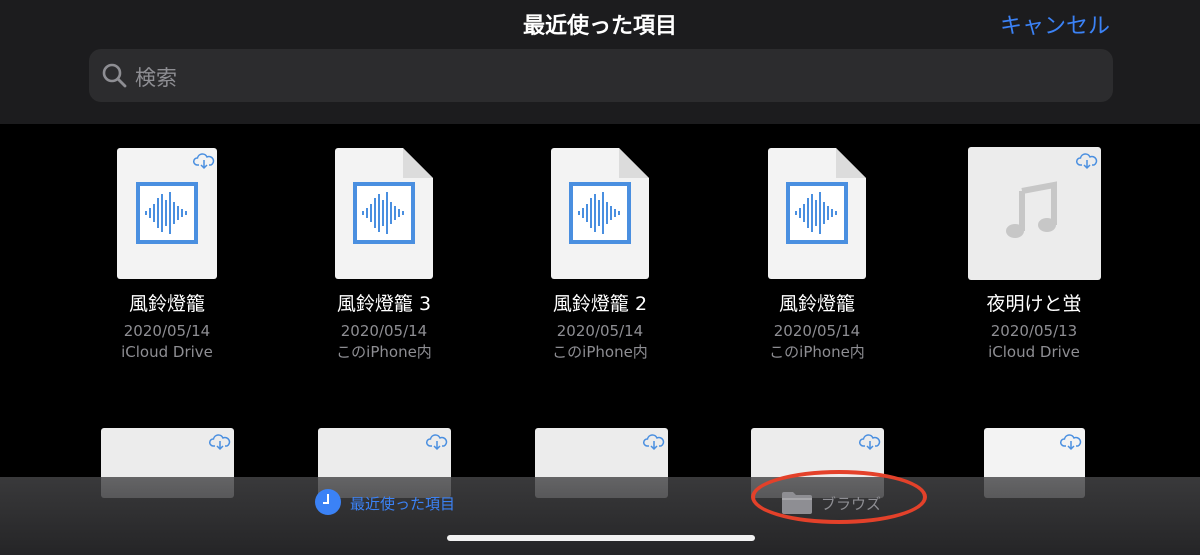  Describe the element at coordinates (600, 304) in the screenshot. I see `file-name: 風鈴燈籠 2` at that location.